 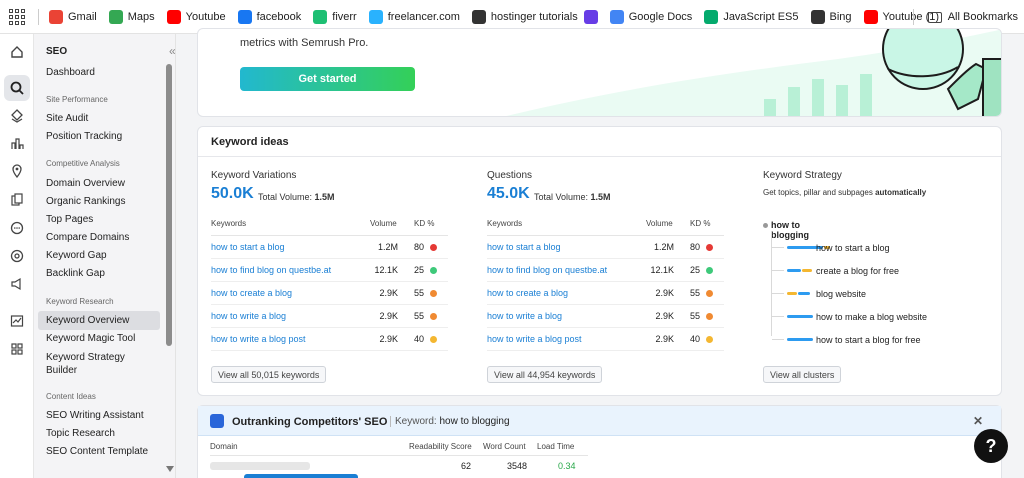 I want to click on sidebar-item-organic-rankings: Organic Rankings, so click(x=85, y=201).